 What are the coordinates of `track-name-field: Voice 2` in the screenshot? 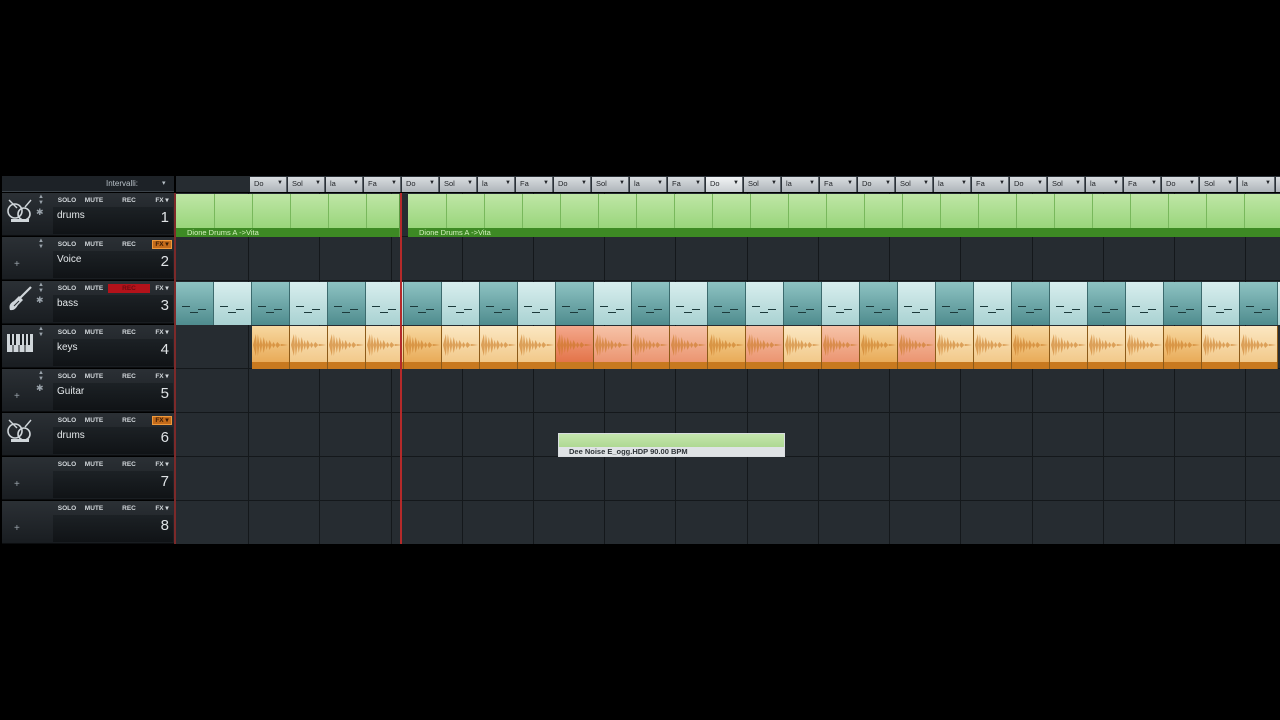 It's located at (113, 264).